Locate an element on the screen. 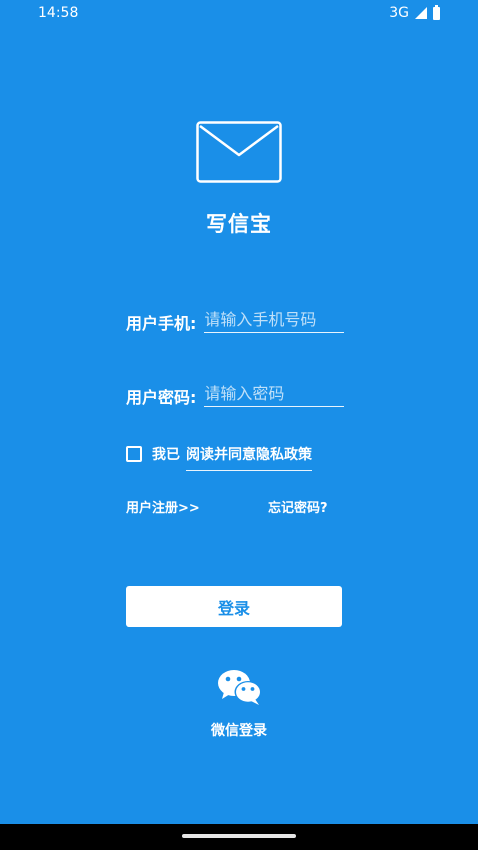 This screenshot has height=850, width=478. status-indicators: 3G is located at coordinates (414, 12).